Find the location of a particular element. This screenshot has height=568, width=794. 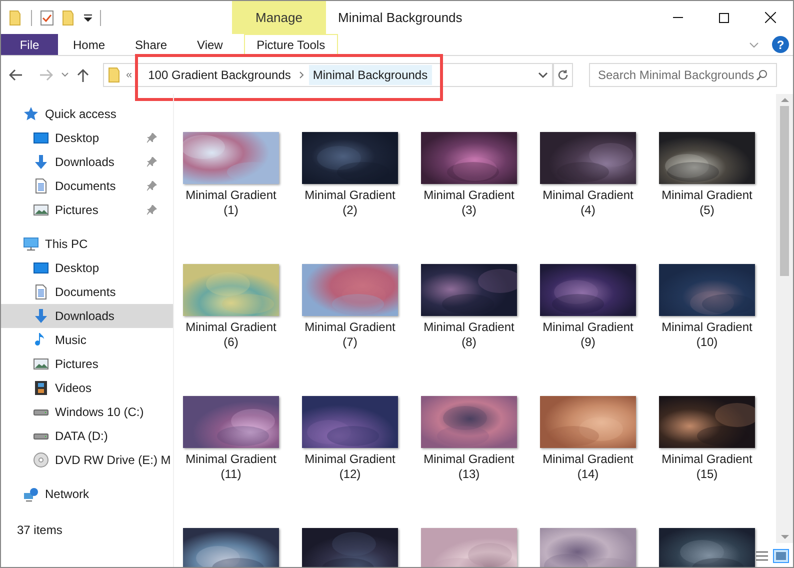

file-item: Minimal Gradient (13) is located at coordinates (469, 462).